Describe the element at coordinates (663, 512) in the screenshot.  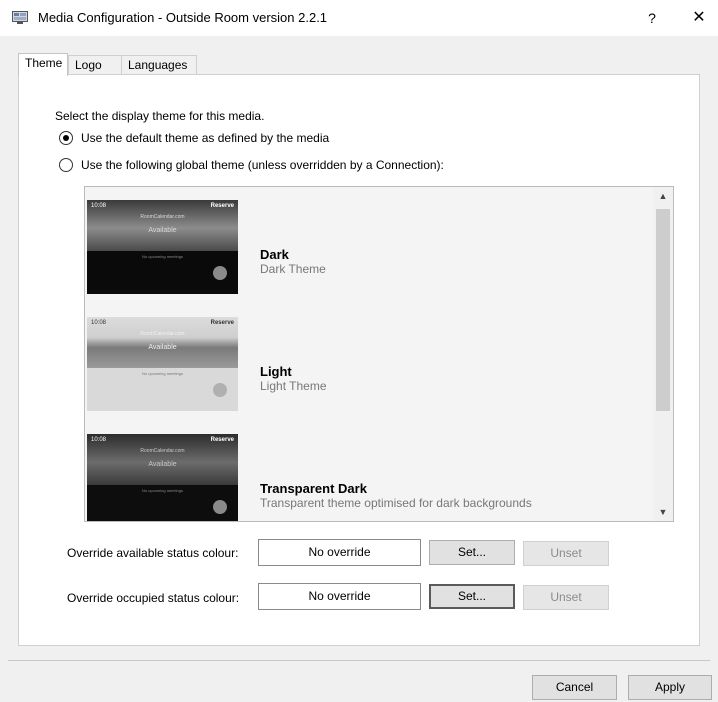
I see `scroll-down-arrow-icon: ▼` at that location.